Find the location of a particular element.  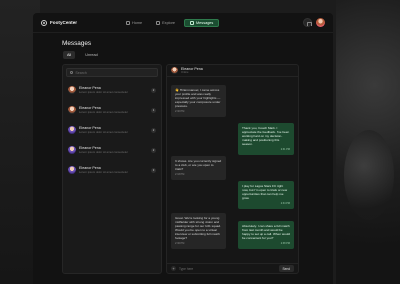

page-title: Messages is located at coordinates (77, 43).